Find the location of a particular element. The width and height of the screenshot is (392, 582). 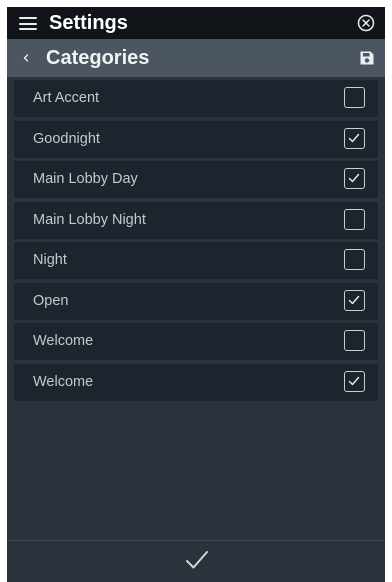

category-label: Main Lobby Night is located at coordinates (89, 219).